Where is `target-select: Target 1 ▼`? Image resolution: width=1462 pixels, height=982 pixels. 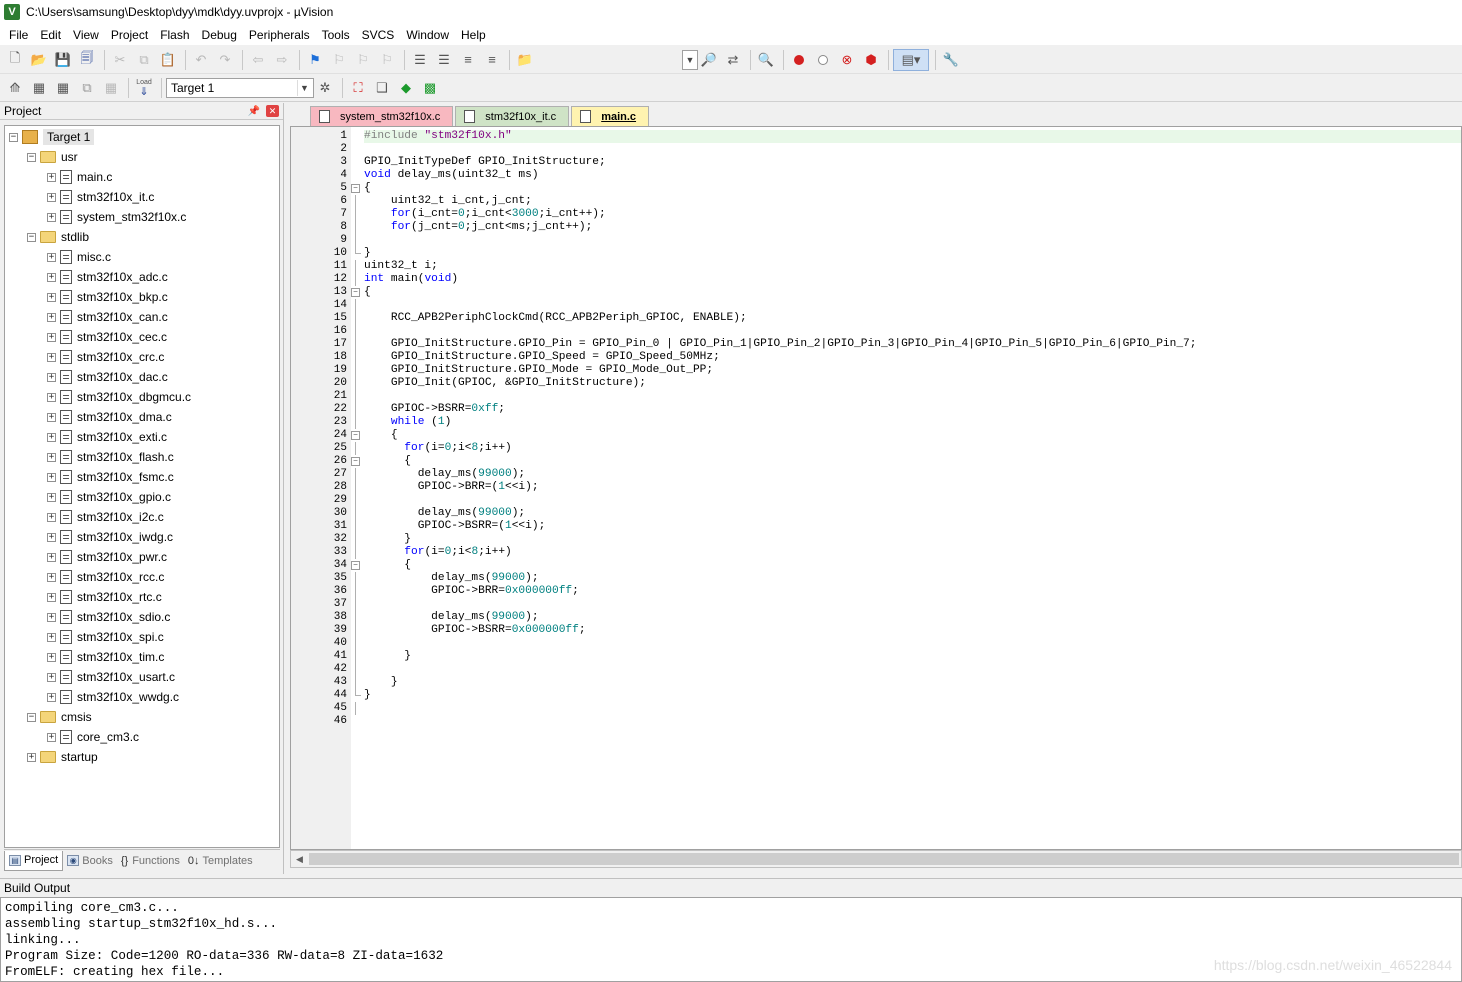
target-select: Target 1 ▼ is located at coordinates (240, 87).